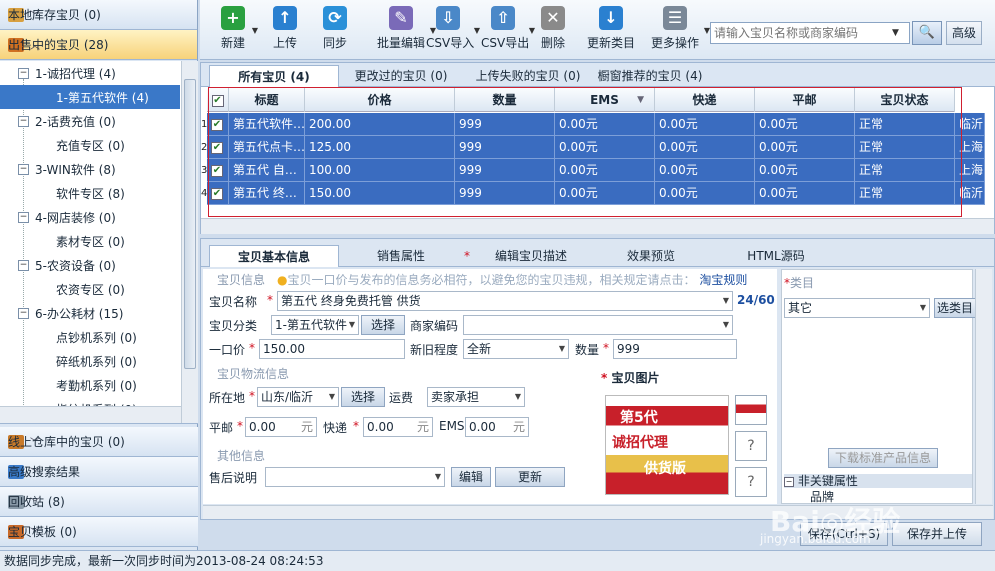 This screenshot has width=995, height=571. What do you see at coordinates (332, 349) in the screenshot?
I see `price-field: 150.00` at bounding box center [332, 349].